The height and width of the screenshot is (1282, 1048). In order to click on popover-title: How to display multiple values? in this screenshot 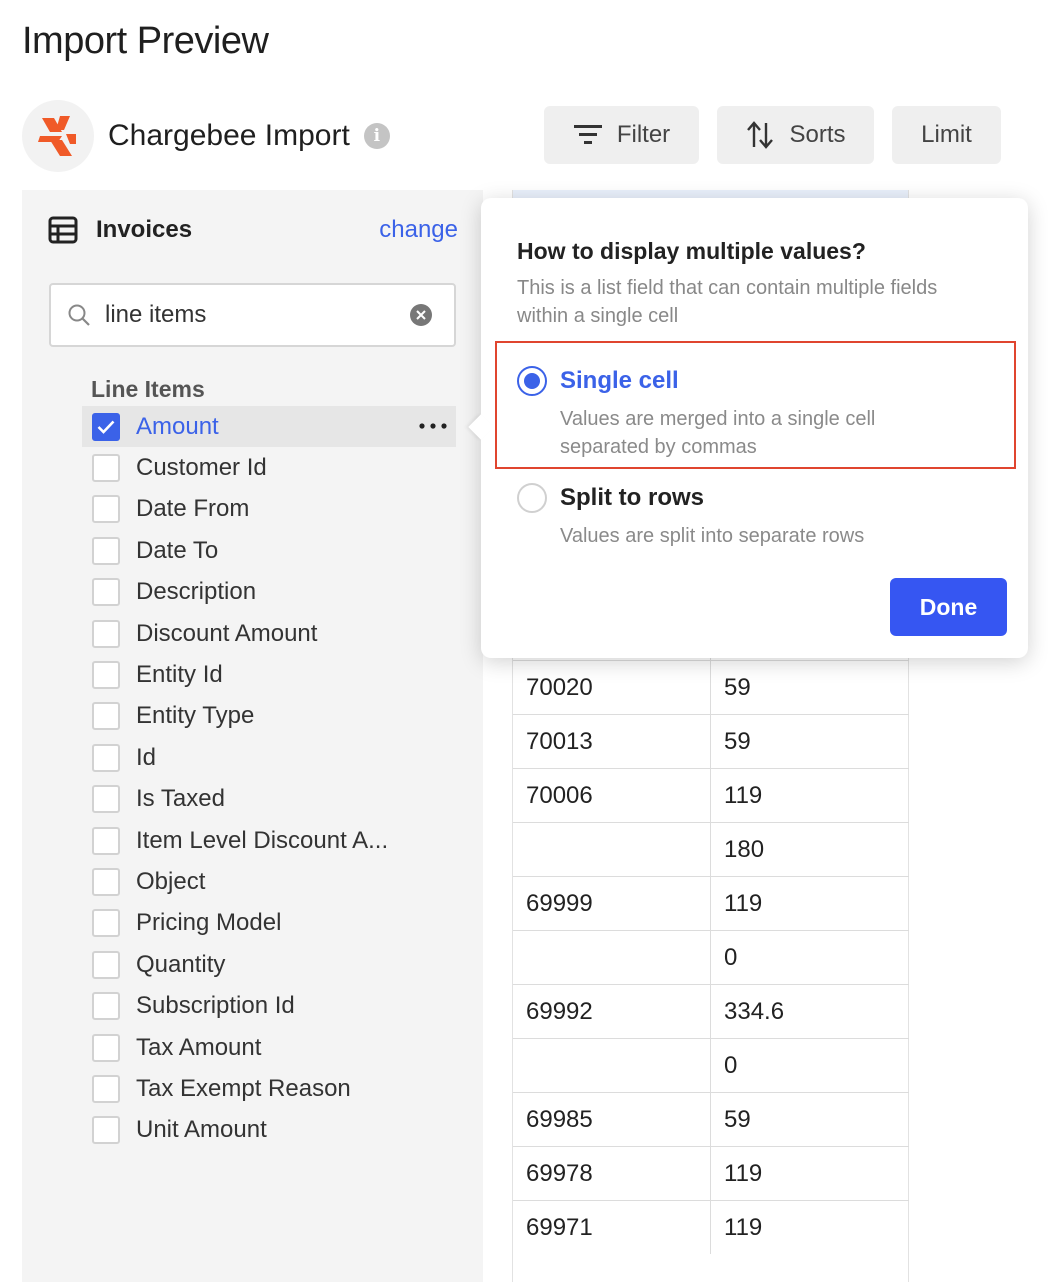, I will do `click(691, 251)`.